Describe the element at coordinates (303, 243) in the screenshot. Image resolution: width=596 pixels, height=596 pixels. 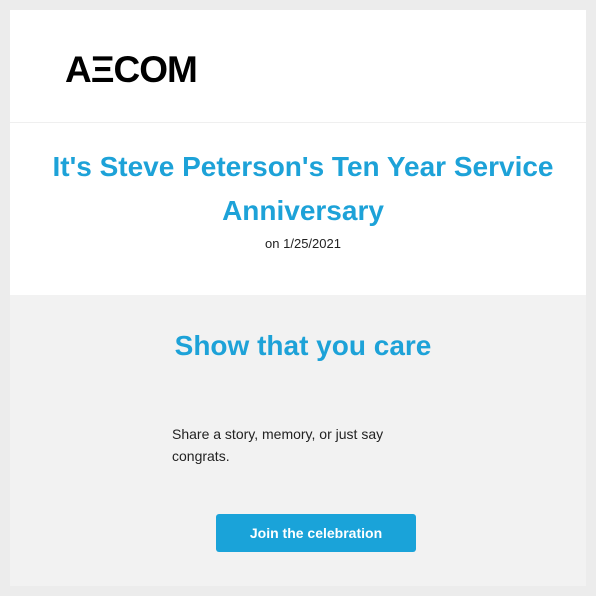
I see `anniversary-date: on 1/25/2021` at that location.